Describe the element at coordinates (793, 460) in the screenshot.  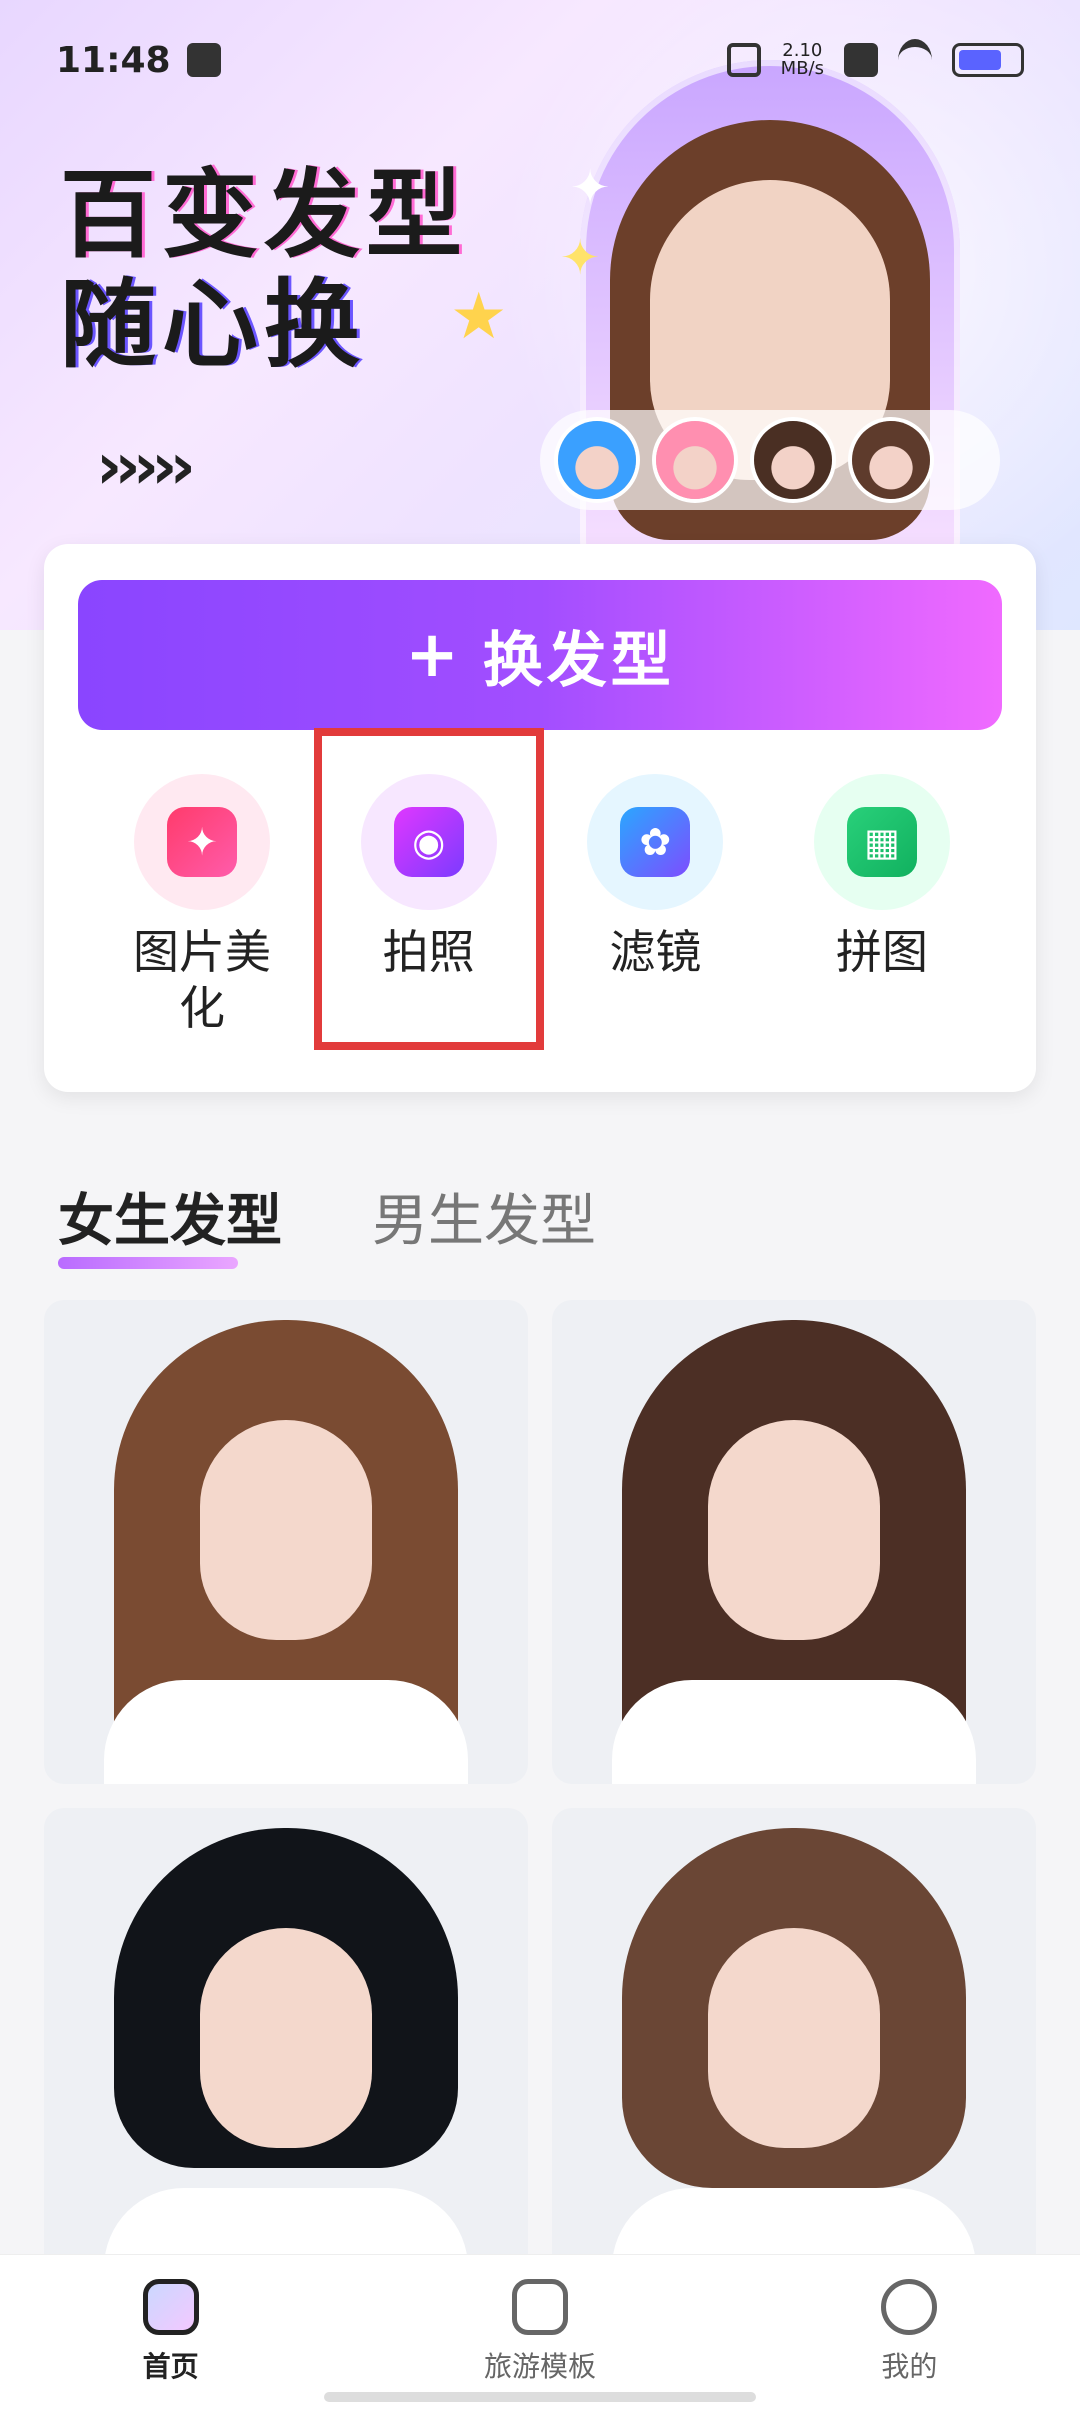
I see `avatar-curly-hair` at that location.